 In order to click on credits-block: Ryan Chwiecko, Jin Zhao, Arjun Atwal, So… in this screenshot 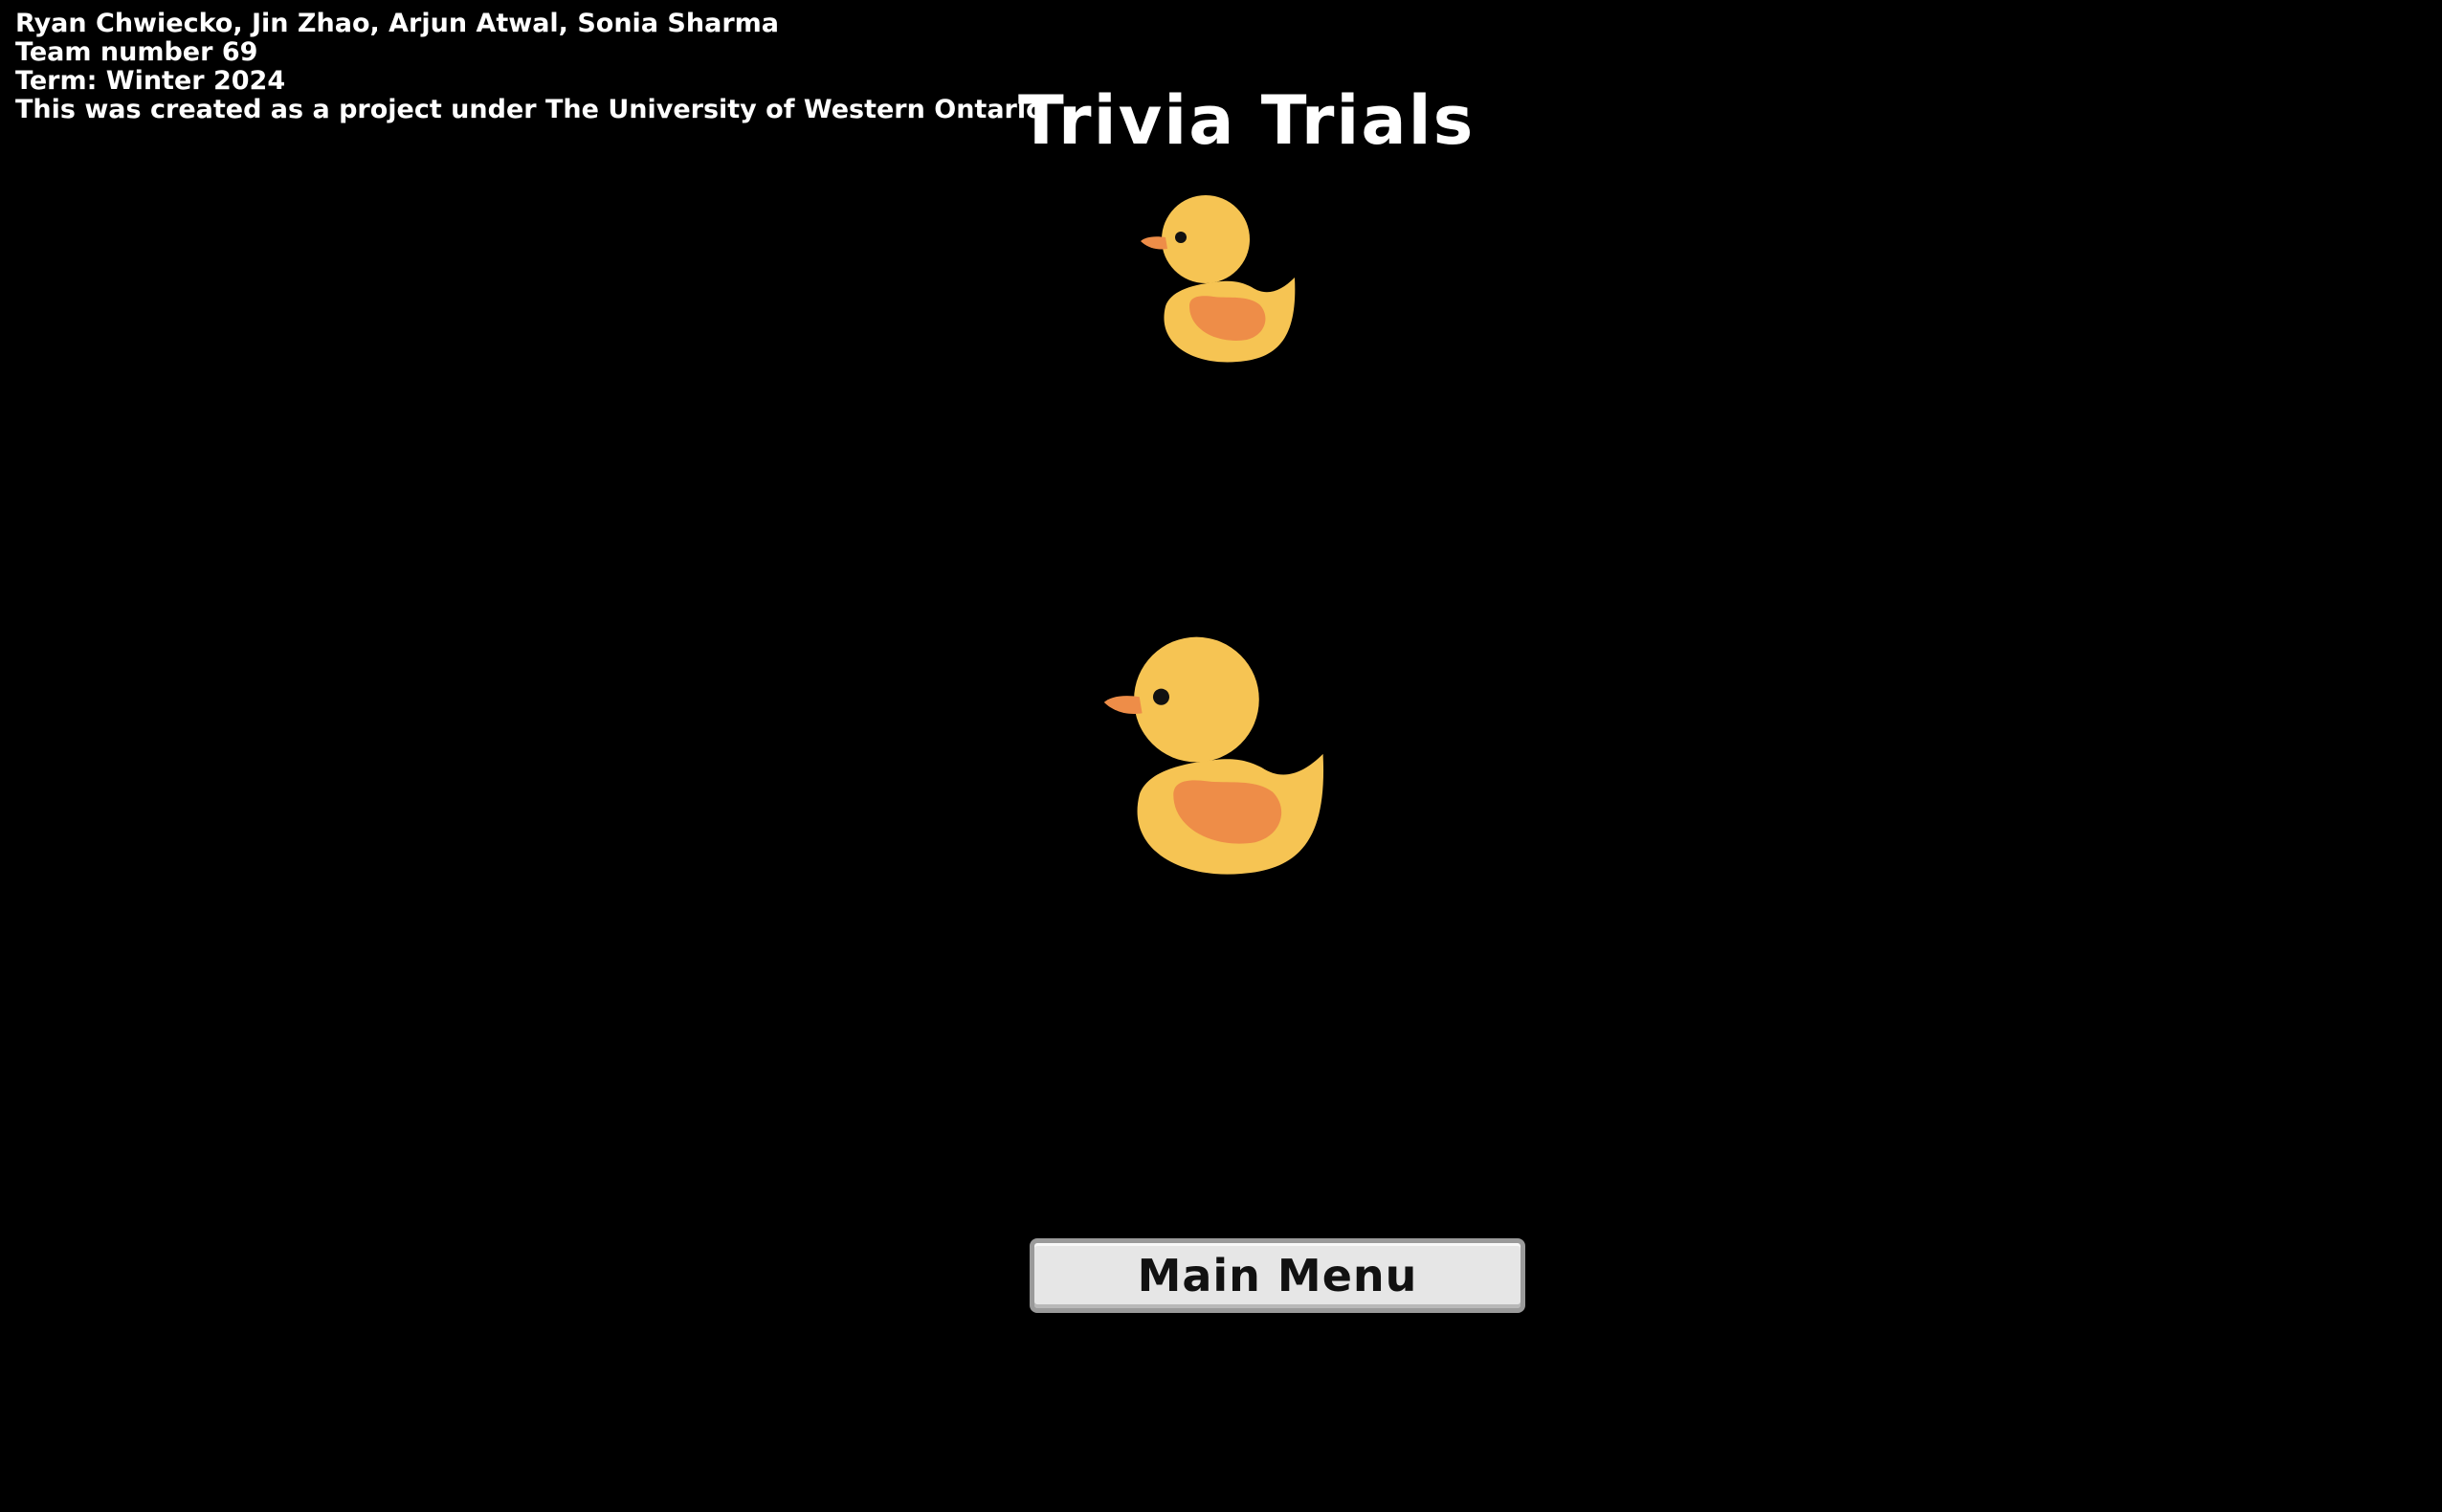, I will do `click(529, 67)`.